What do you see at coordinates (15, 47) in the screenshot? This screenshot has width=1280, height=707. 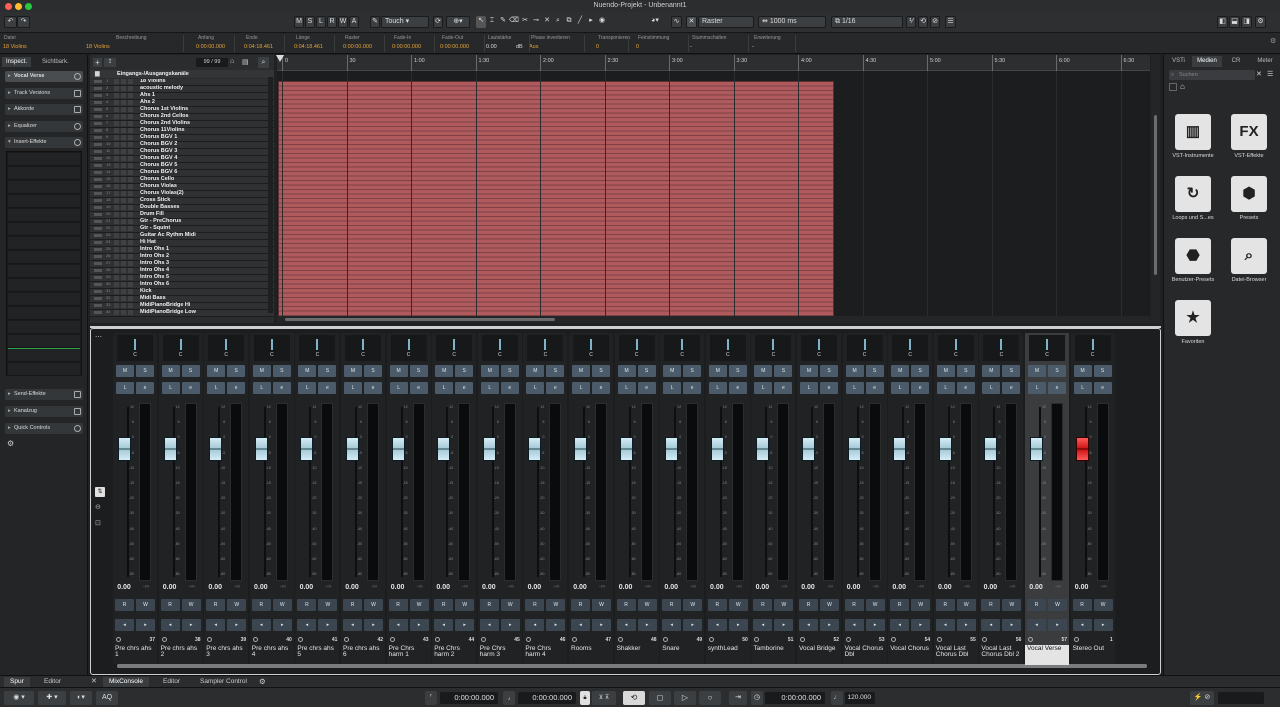 I see `info-value: 18 Violins` at bounding box center [15, 47].